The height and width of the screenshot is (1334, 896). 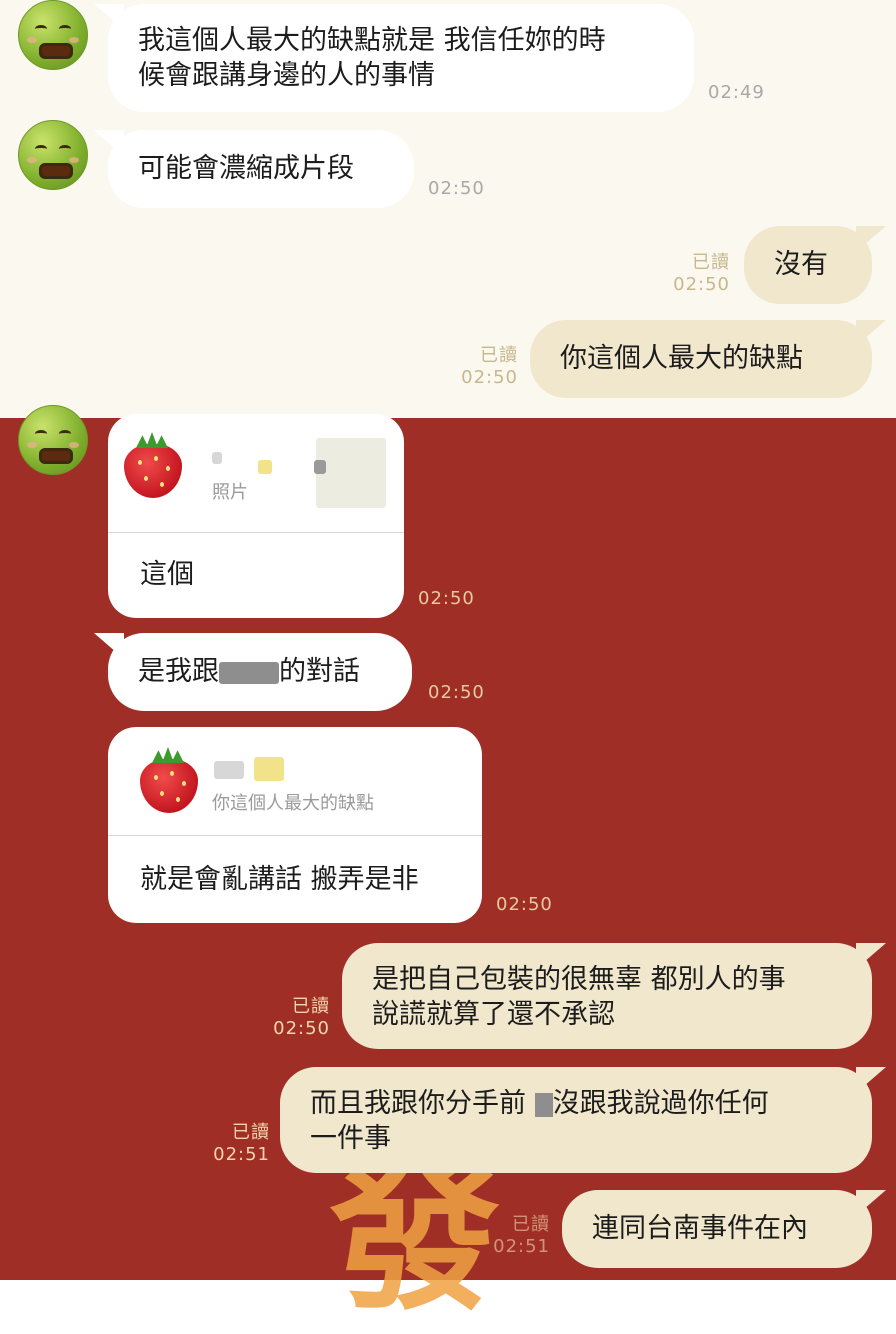 What do you see at coordinates (246, 168) in the screenshot?
I see `message-text: 可能會濃縮成片段` at bounding box center [246, 168].